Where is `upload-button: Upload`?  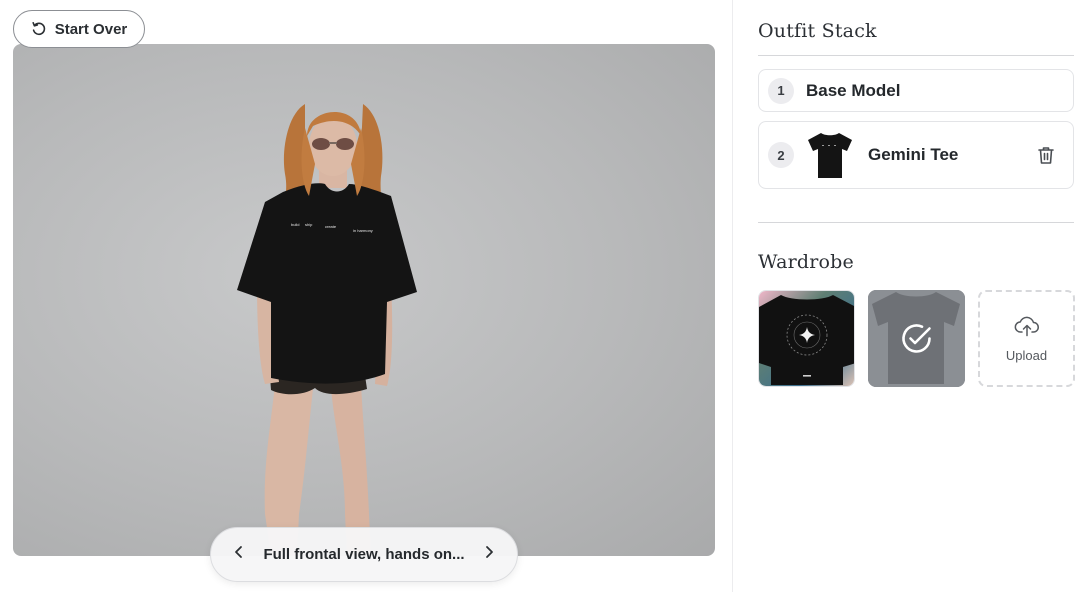 upload-button: Upload is located at coordinates (1026, 338).